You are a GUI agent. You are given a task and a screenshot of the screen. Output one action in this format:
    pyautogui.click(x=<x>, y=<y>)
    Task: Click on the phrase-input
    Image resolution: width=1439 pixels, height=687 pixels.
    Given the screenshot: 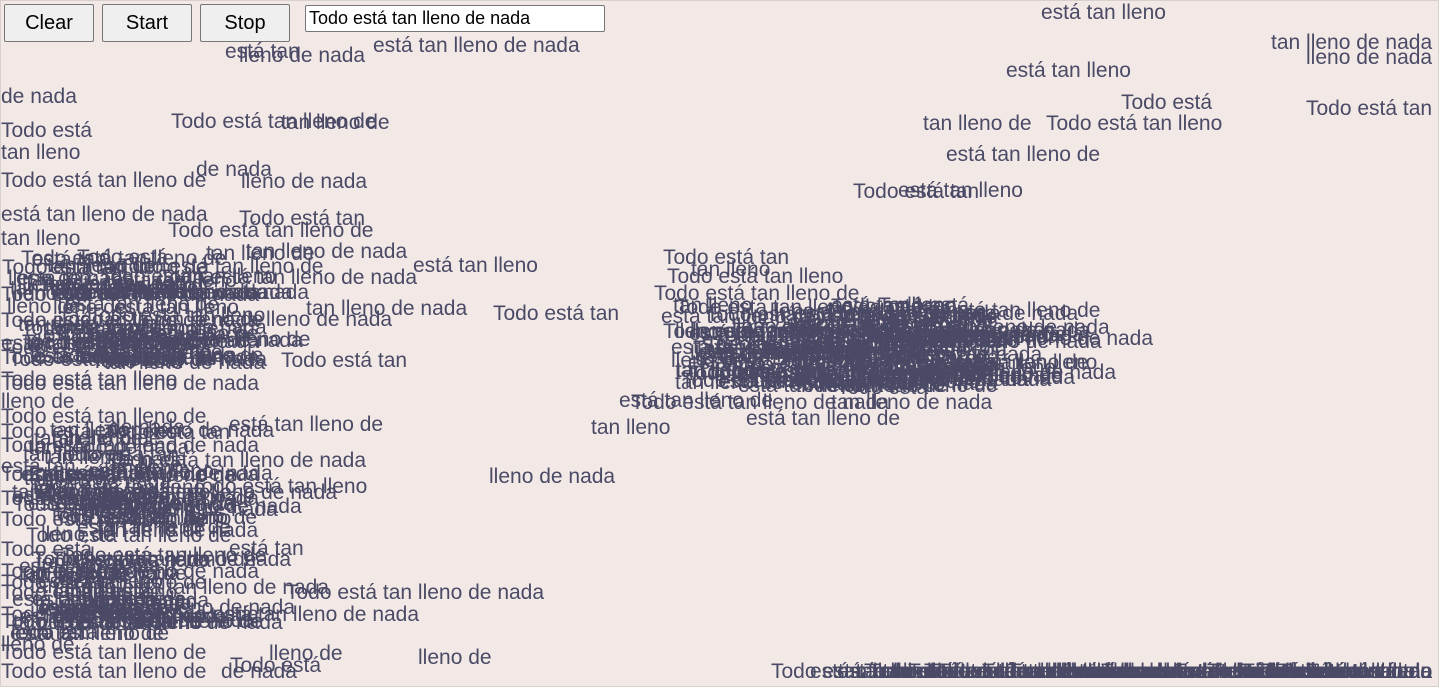 What is the action you would take?
    pyautogui.click(x=455, y=18)
    